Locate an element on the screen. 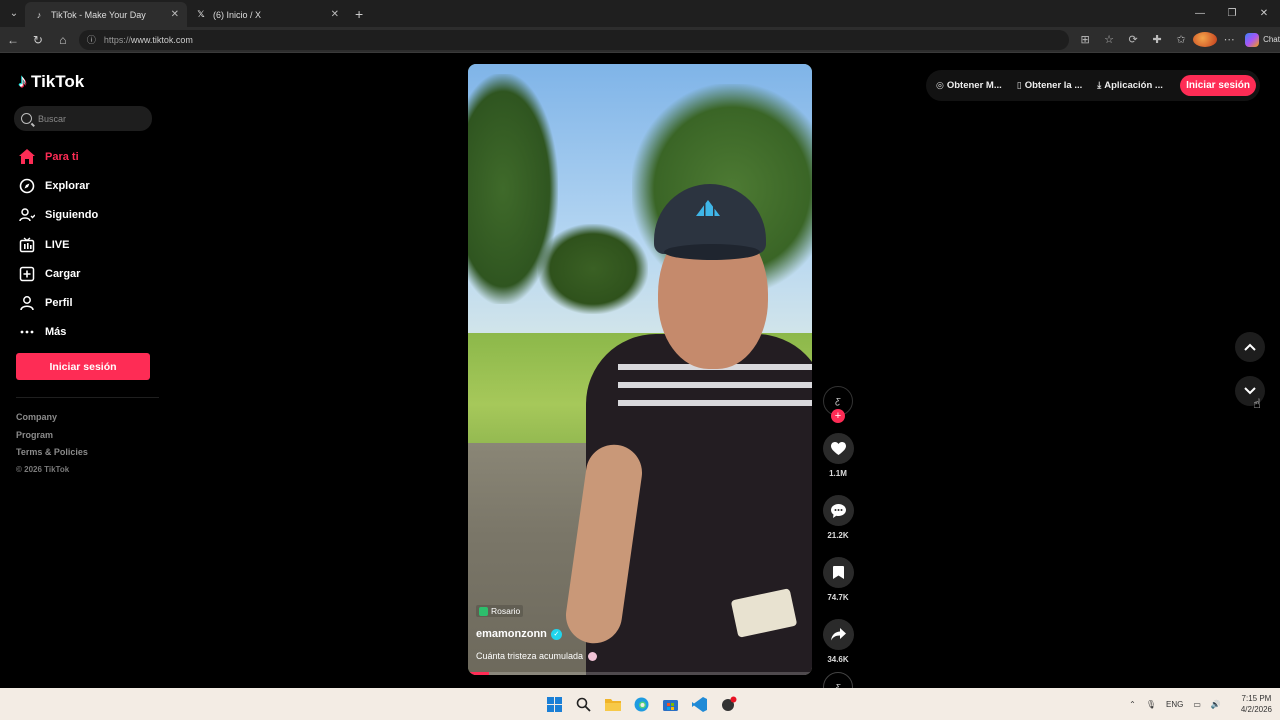 The height and width of the screenshot is (720, 1280). video-progress-fill is located at coordinates (478, 673).